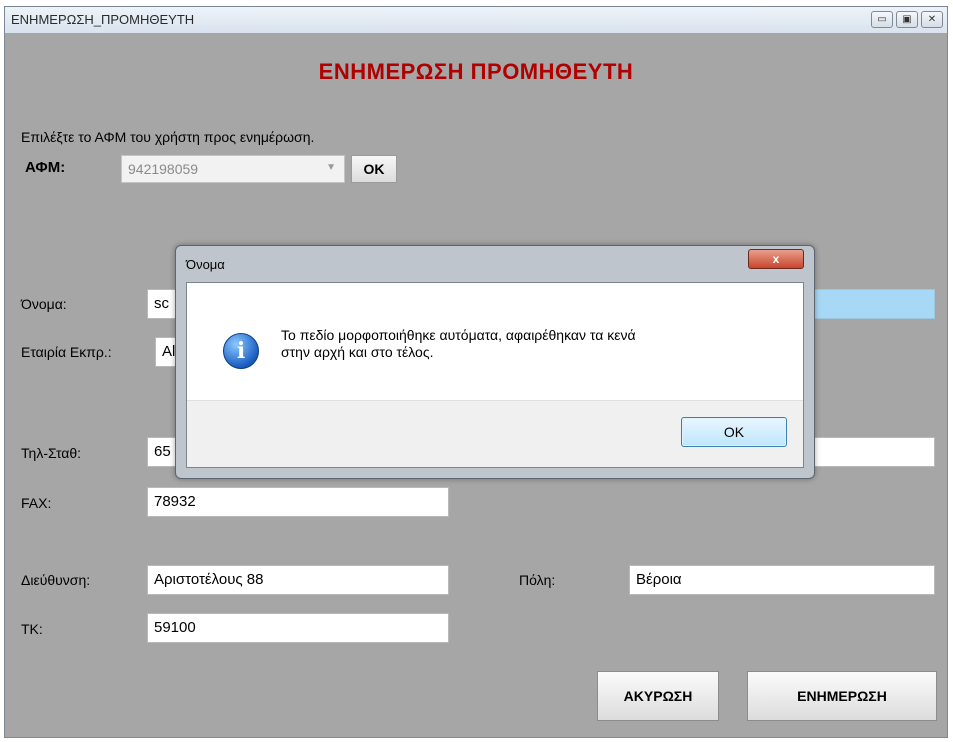 This screenshot has width=953, height=742. What do you see at coordinates (32, 629) in the screenshot?
I see `tk-label: ΤΚ:` at bounding box center [32, 629].